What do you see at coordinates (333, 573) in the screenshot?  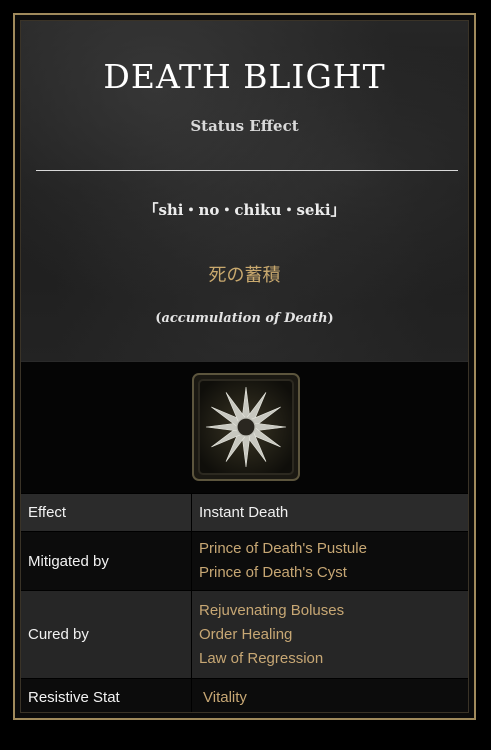 I see `link-prince-of-deaths-cyst: Prince of Death's Cyst` at bounding box center [333, 573].